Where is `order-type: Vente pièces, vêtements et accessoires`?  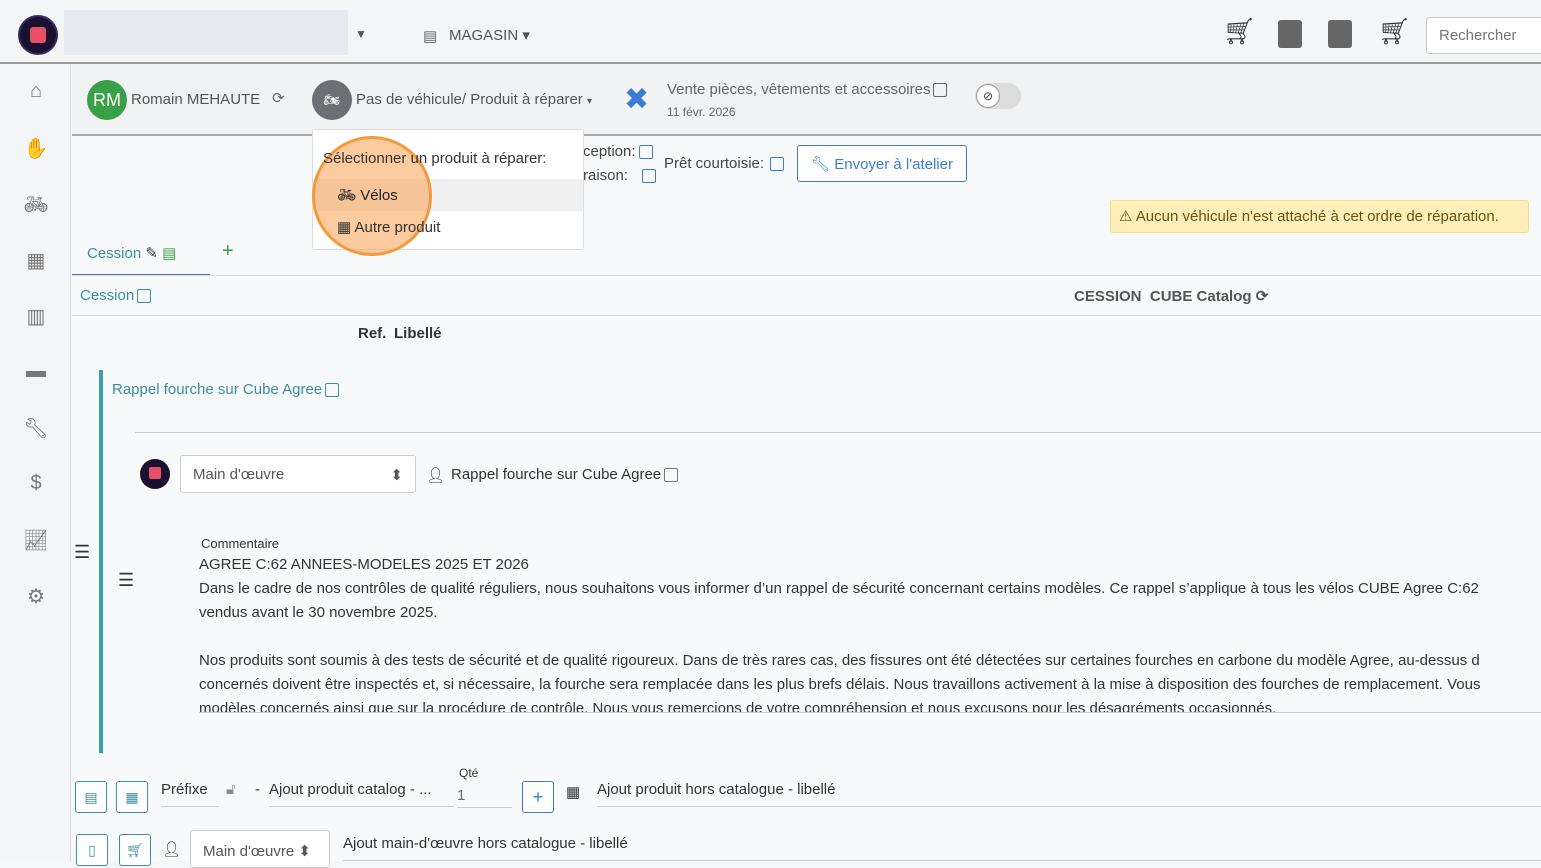 order-type: Vente pièces, vêtements et accessoires is located at coordinates (807, 89).